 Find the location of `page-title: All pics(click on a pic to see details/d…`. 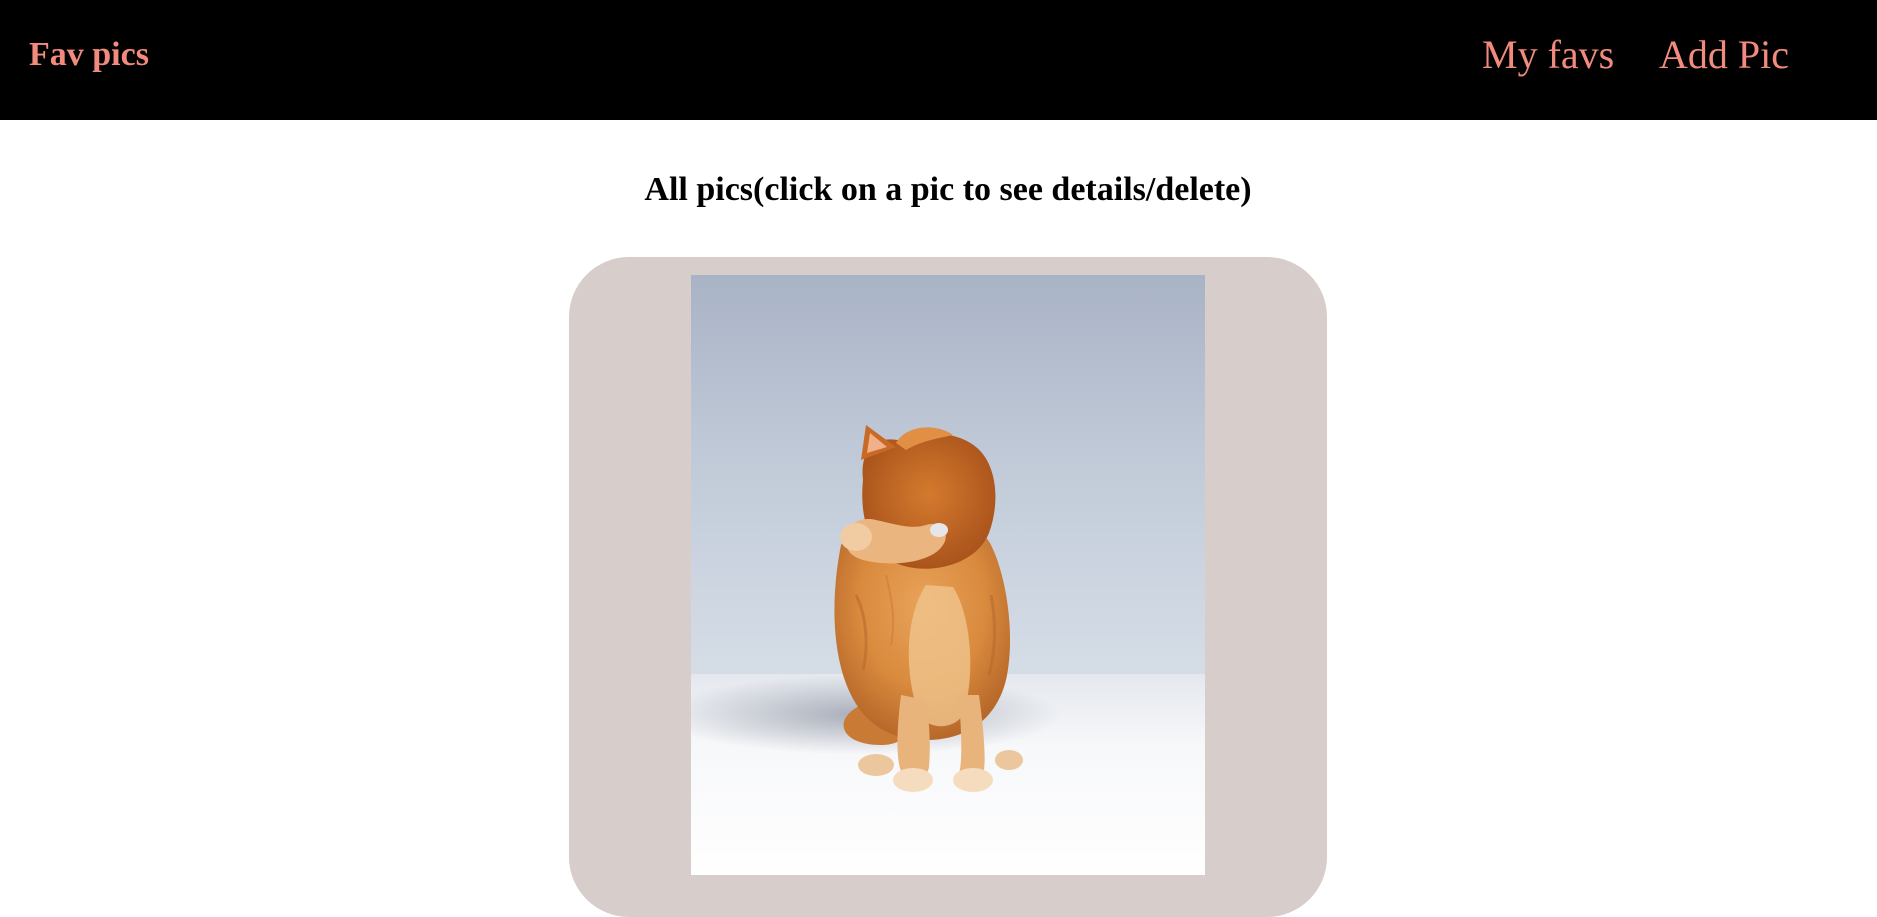

page-title: All pics(click on a pic to see details/d… is located at coordinates (948, 189).